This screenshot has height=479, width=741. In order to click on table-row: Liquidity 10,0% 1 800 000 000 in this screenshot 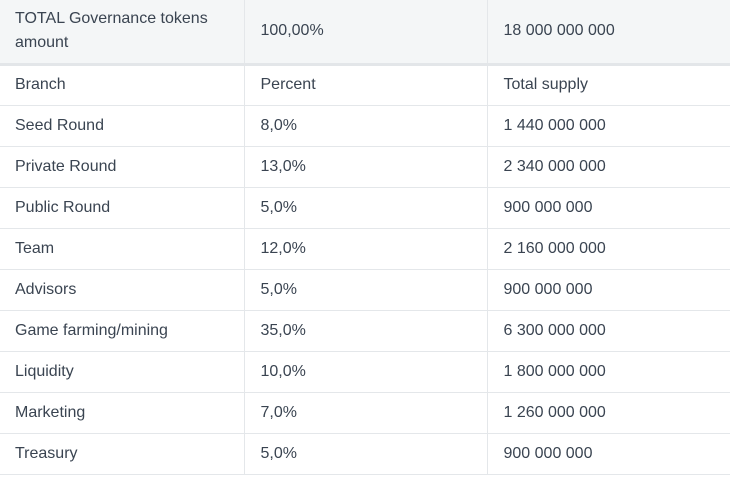, I will do `click(365, 372)`.